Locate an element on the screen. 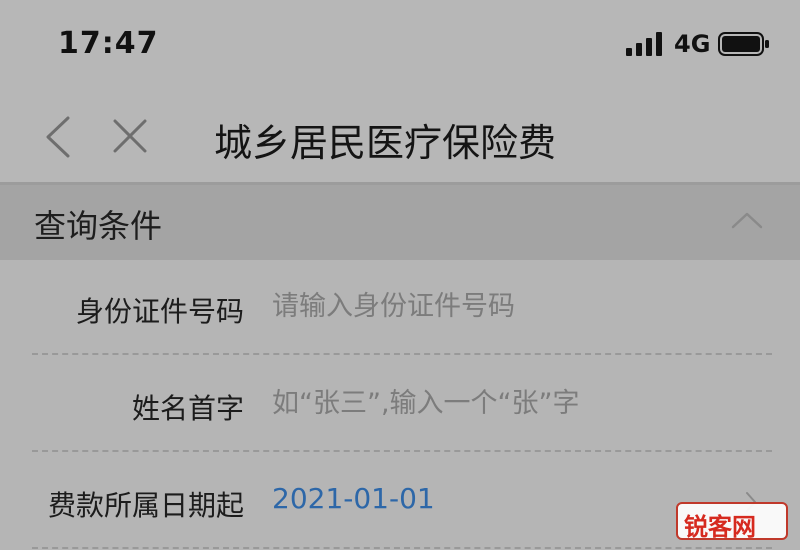 The width and height of the screenshot is (800, 550). start-date-value: 2021-01-01 is located at coordinates (353, 498).